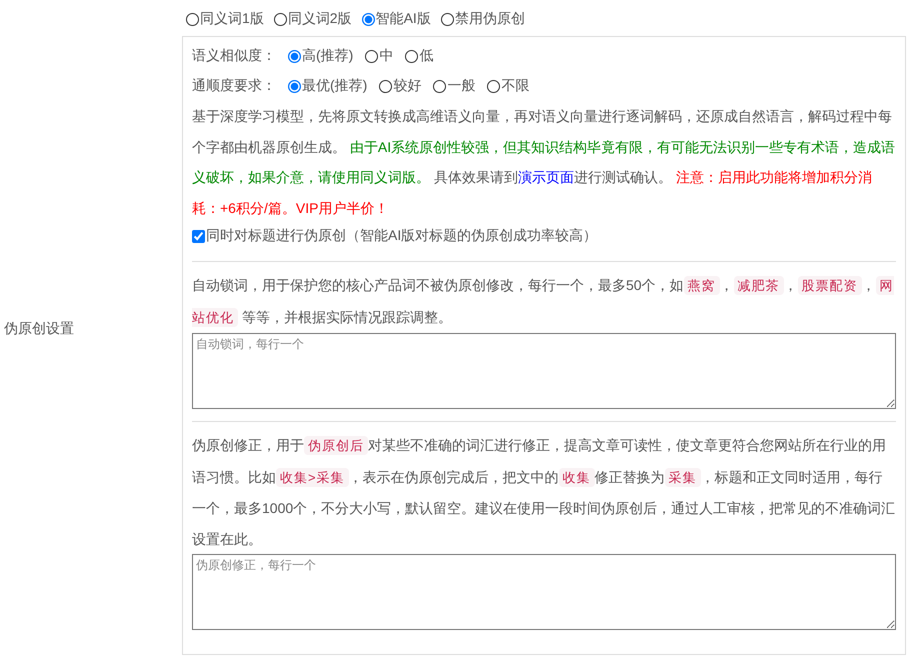  Describe the element at coordinates (544, 592) in the screenshot. I see `correction-field: 伪原创修正，每行一个` at that location.